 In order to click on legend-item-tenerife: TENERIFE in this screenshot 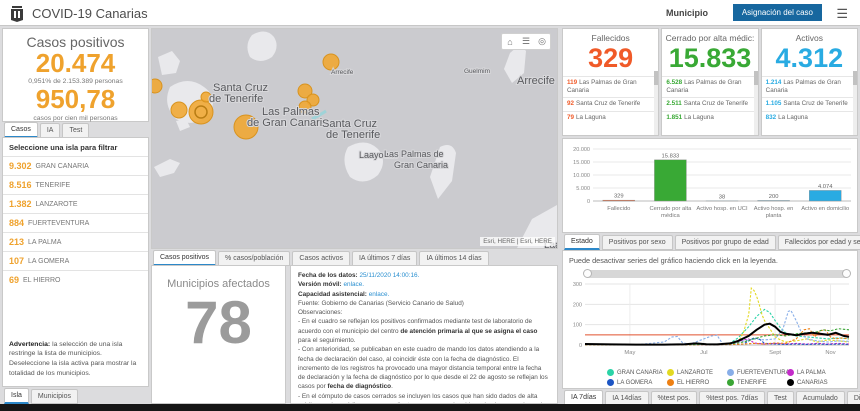, I will do `click(757, 382)`.